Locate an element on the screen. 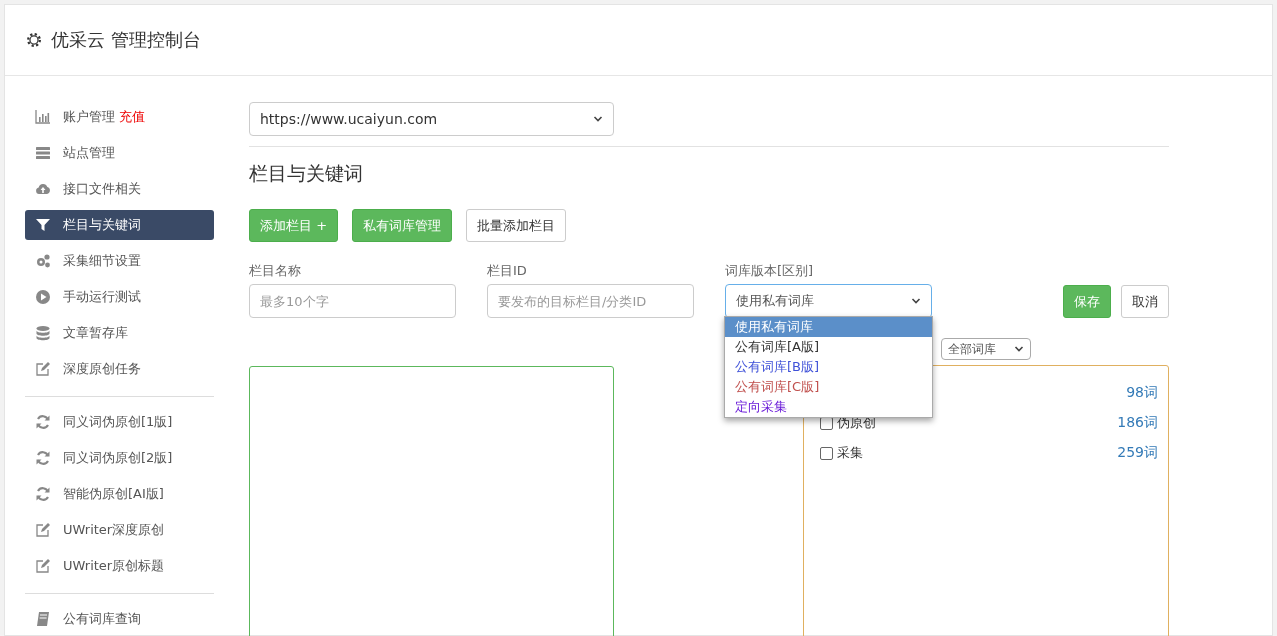  dropdown-option: 公有词库[A版] is located at coordinates (828, 347).